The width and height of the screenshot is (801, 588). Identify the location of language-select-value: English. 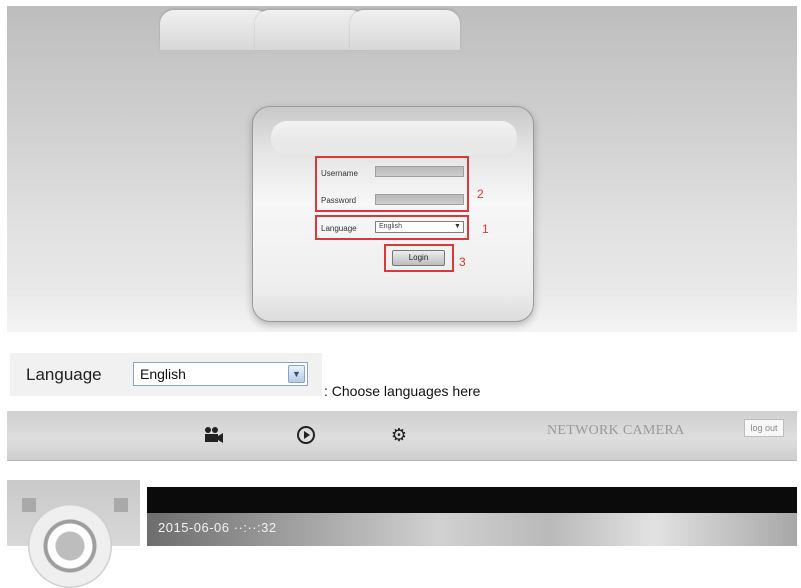
(163, 374).